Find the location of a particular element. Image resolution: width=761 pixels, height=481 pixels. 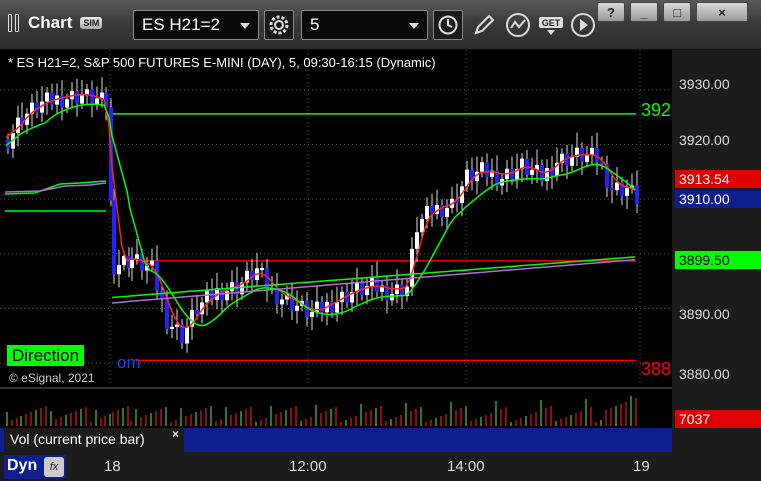

price-tick: 3880.00 is located at coordinates (704, 374).